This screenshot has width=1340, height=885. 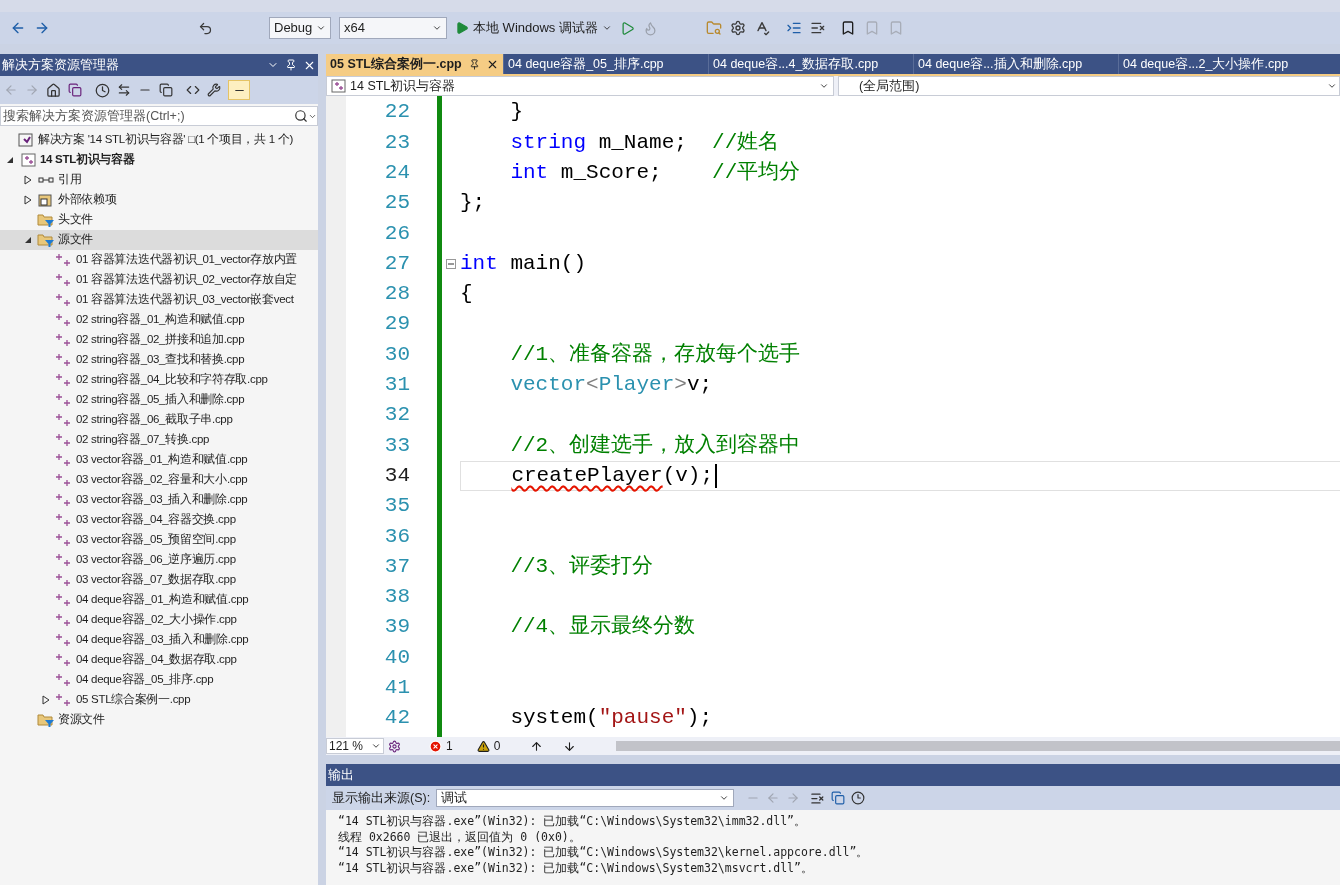 What do you see at coordinates (18, 28) in the screenshot?
I see `back-icon` at bounding box center [18, 28].